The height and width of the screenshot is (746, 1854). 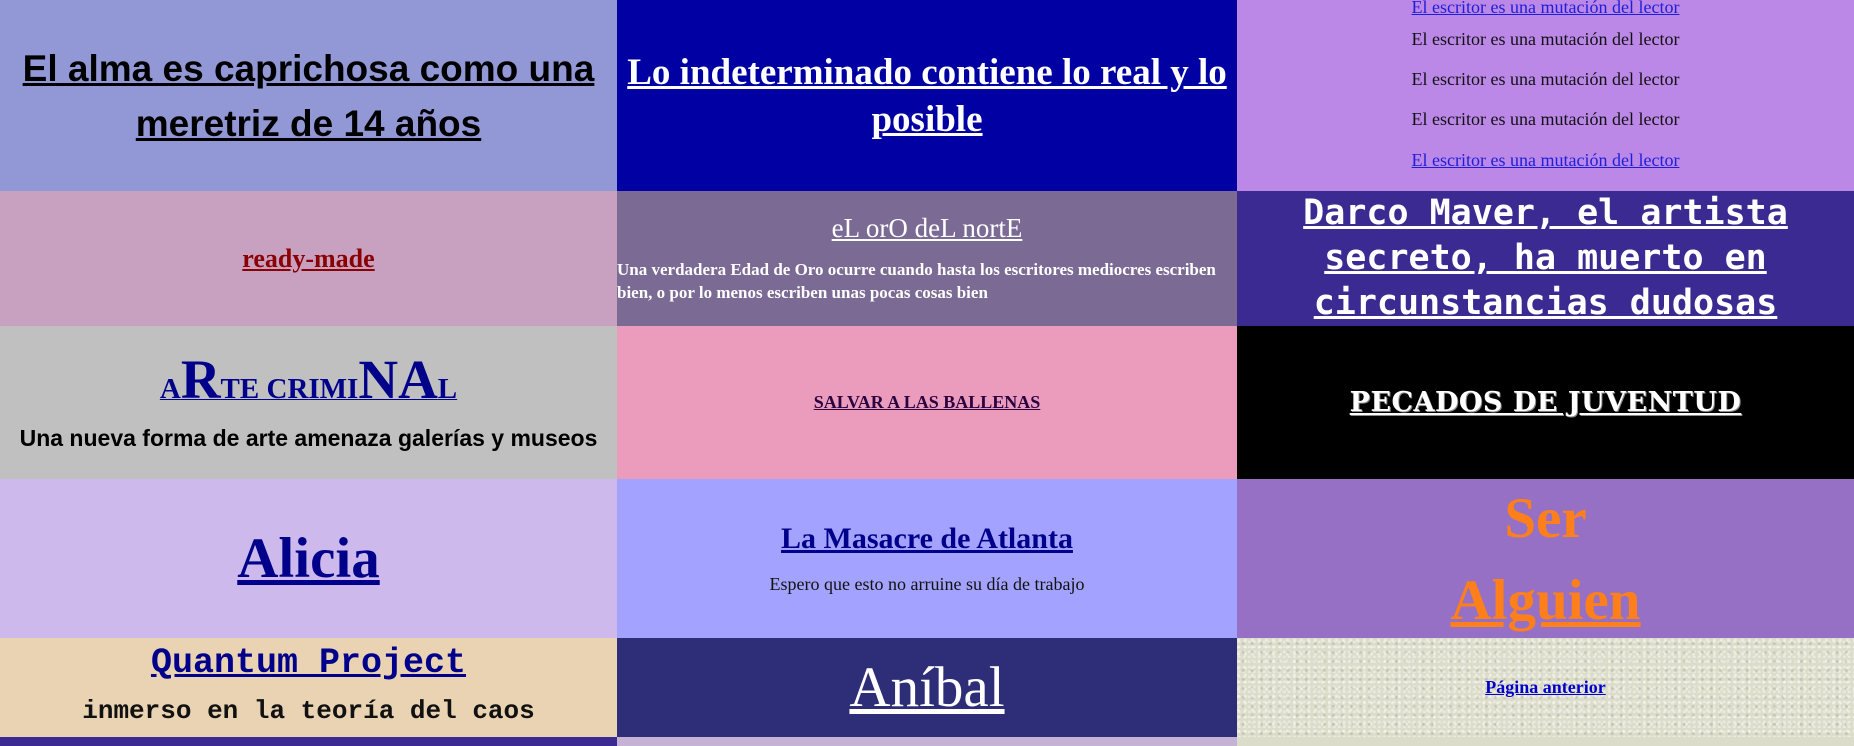 I want to click on anibal-link: Aníbal, so click(x=926, y=687).